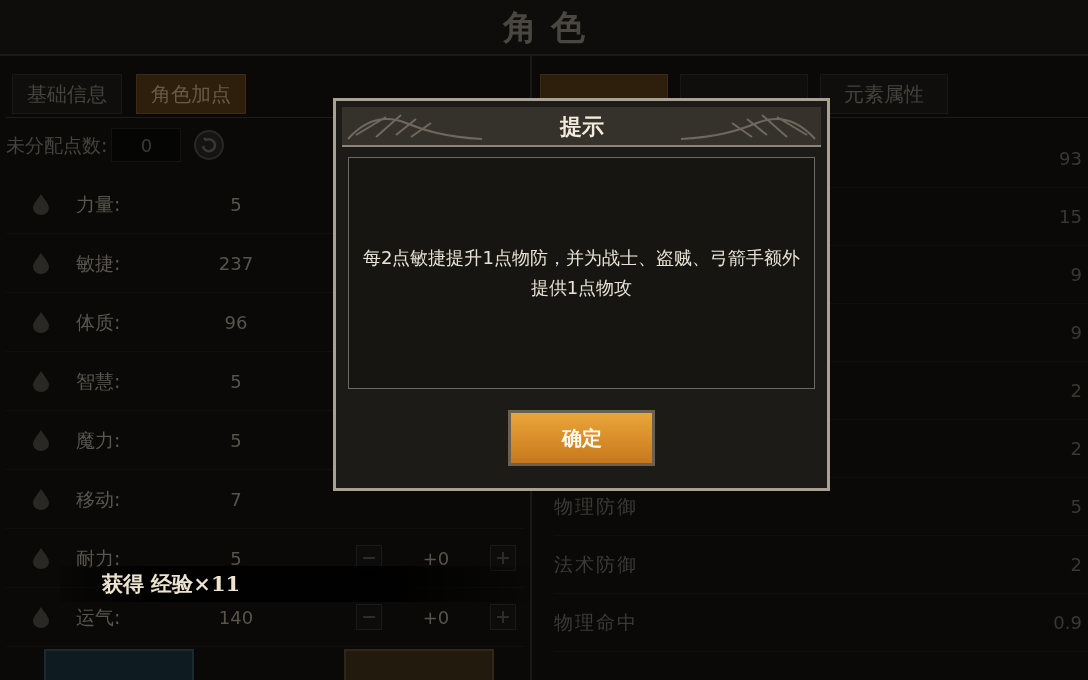 This screenshot has height=680, width=1088. What do you see at coordinates (236, 263) in the screenshot?
I see `stat-value: 237` at bounding box center [236, 263].